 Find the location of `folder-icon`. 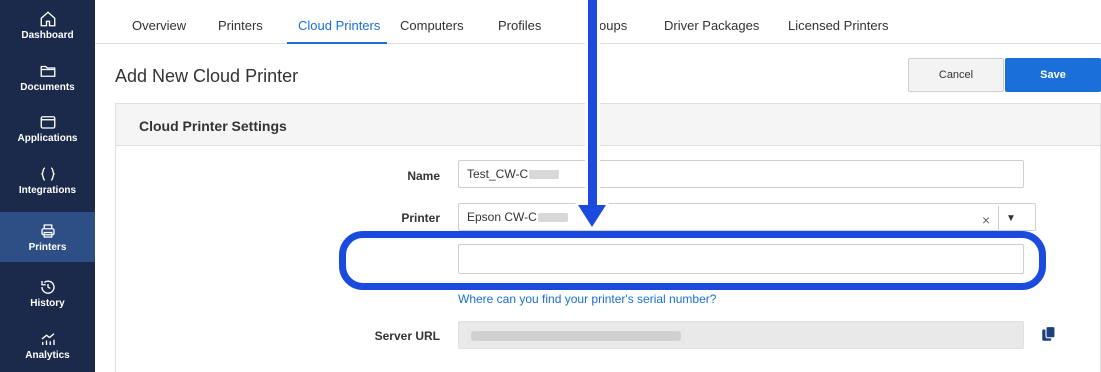

folder-icon is located at coordinates (47, 71).